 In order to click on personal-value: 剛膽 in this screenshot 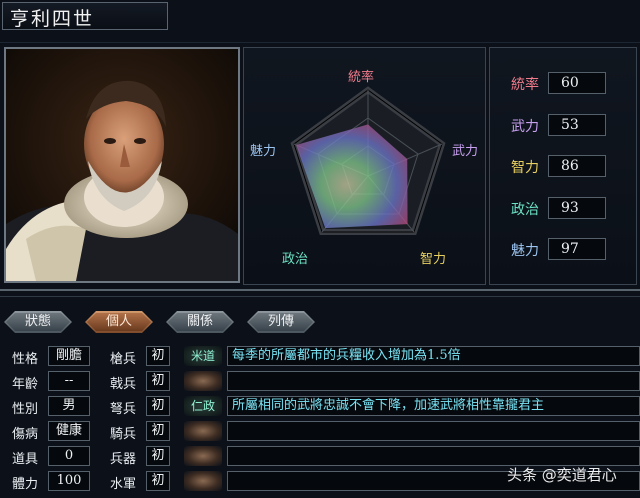, I will do `click(69, 356)`.